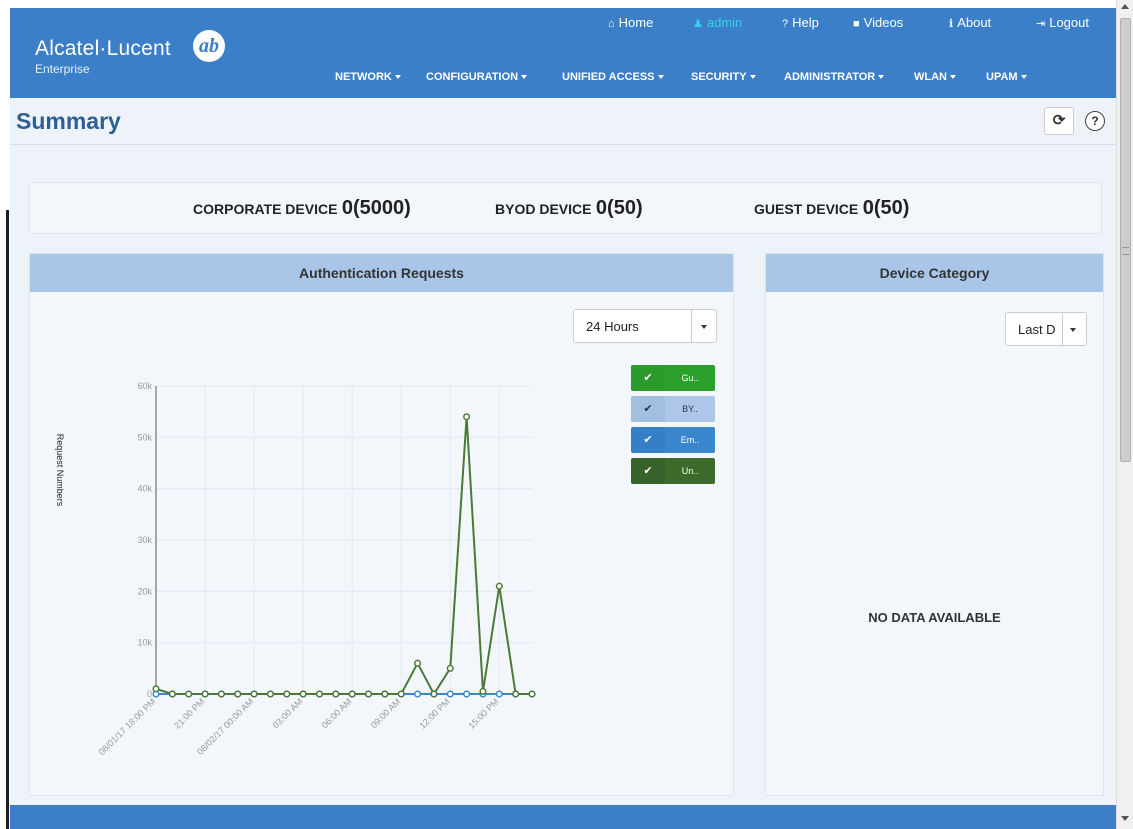 This screenshot has height=829, width=1133. I want to click on admin-user-link: ♟ admin, so click(717, 22).